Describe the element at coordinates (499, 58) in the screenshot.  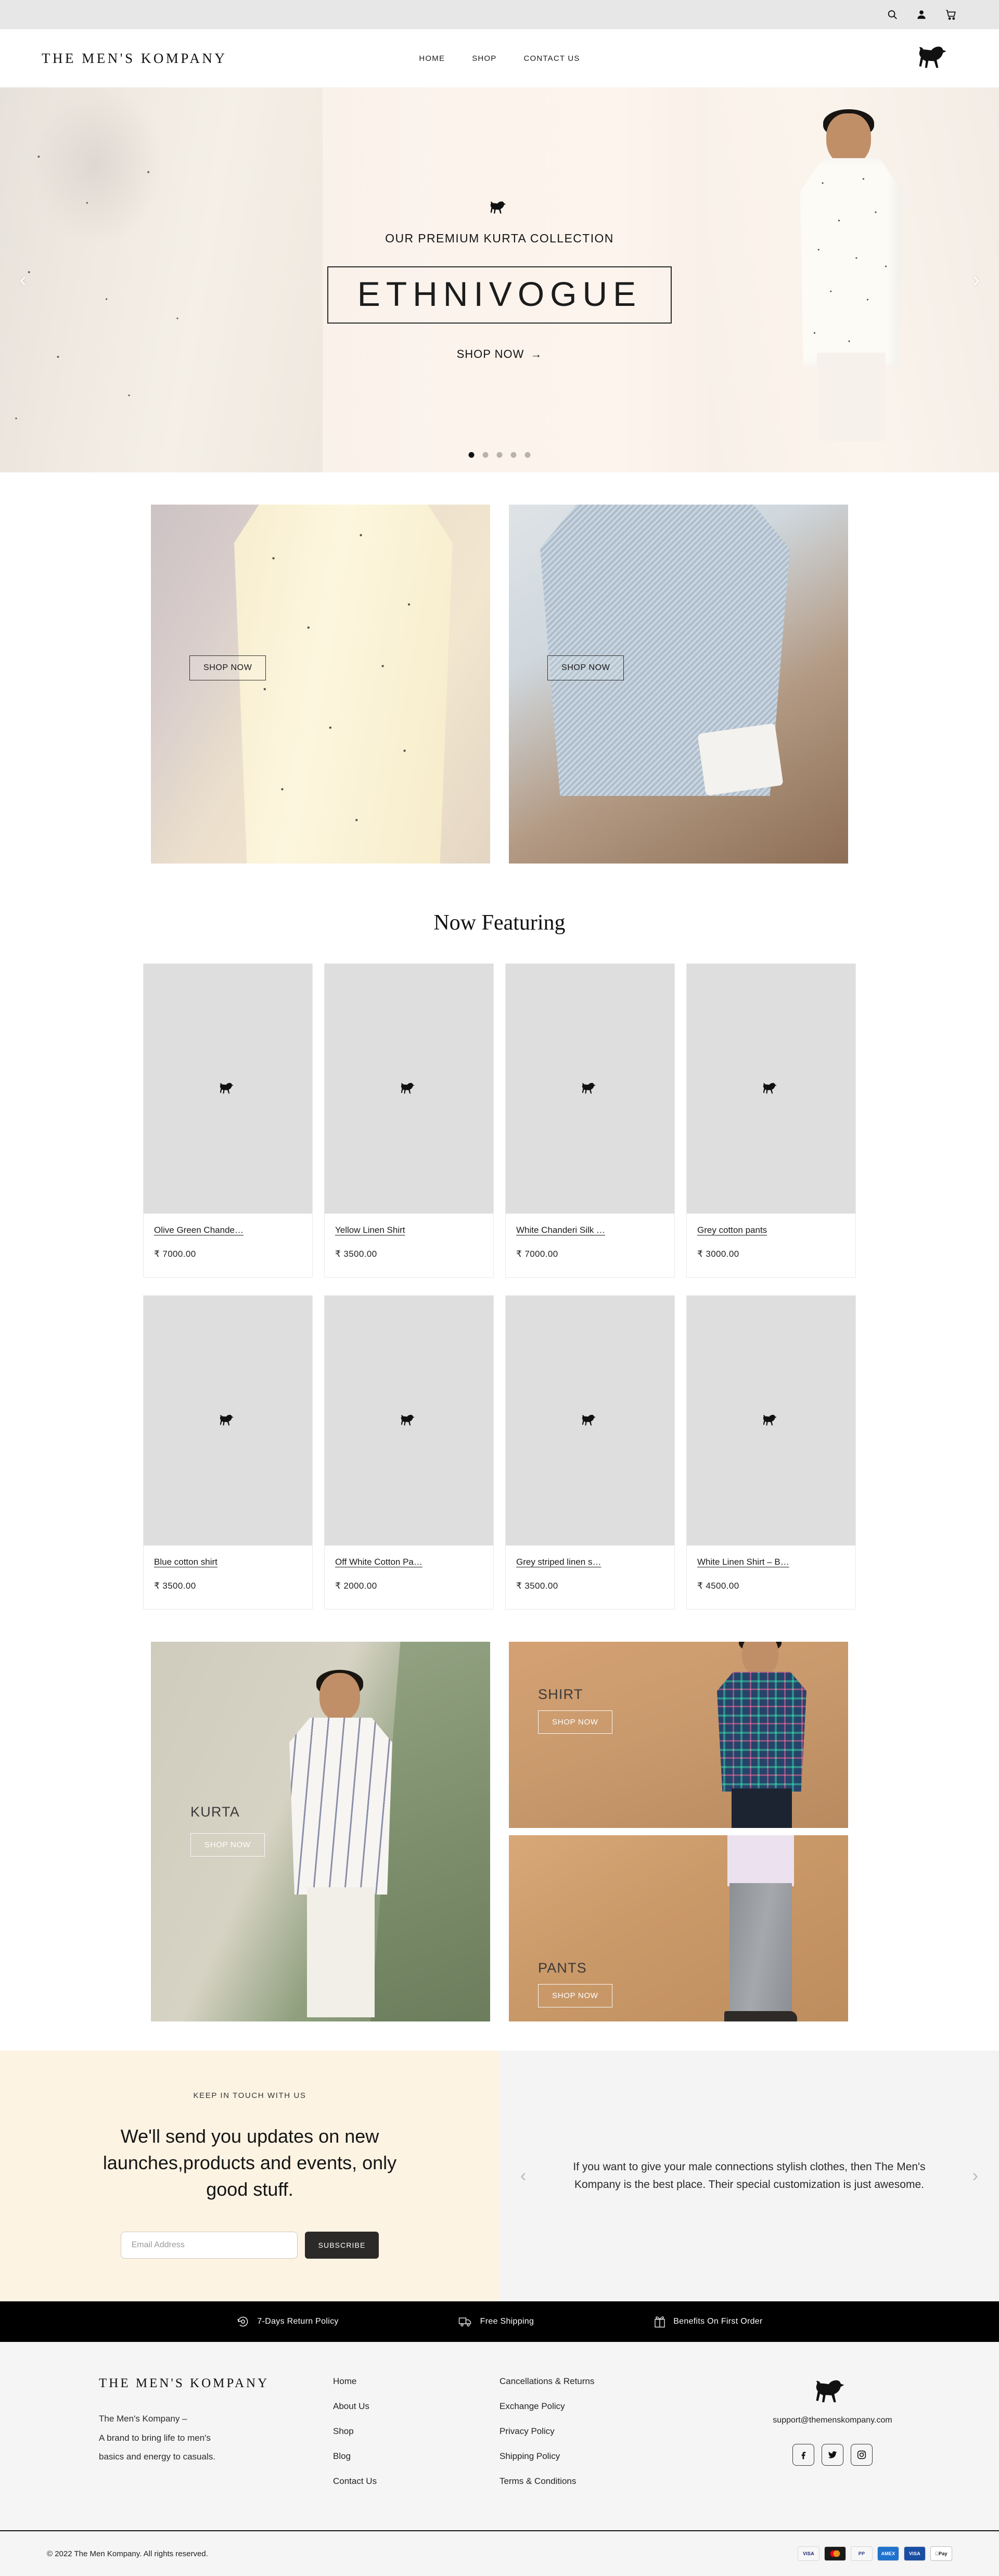
I see `main-navigation: HOME SHOP CONTACT US` at that location.